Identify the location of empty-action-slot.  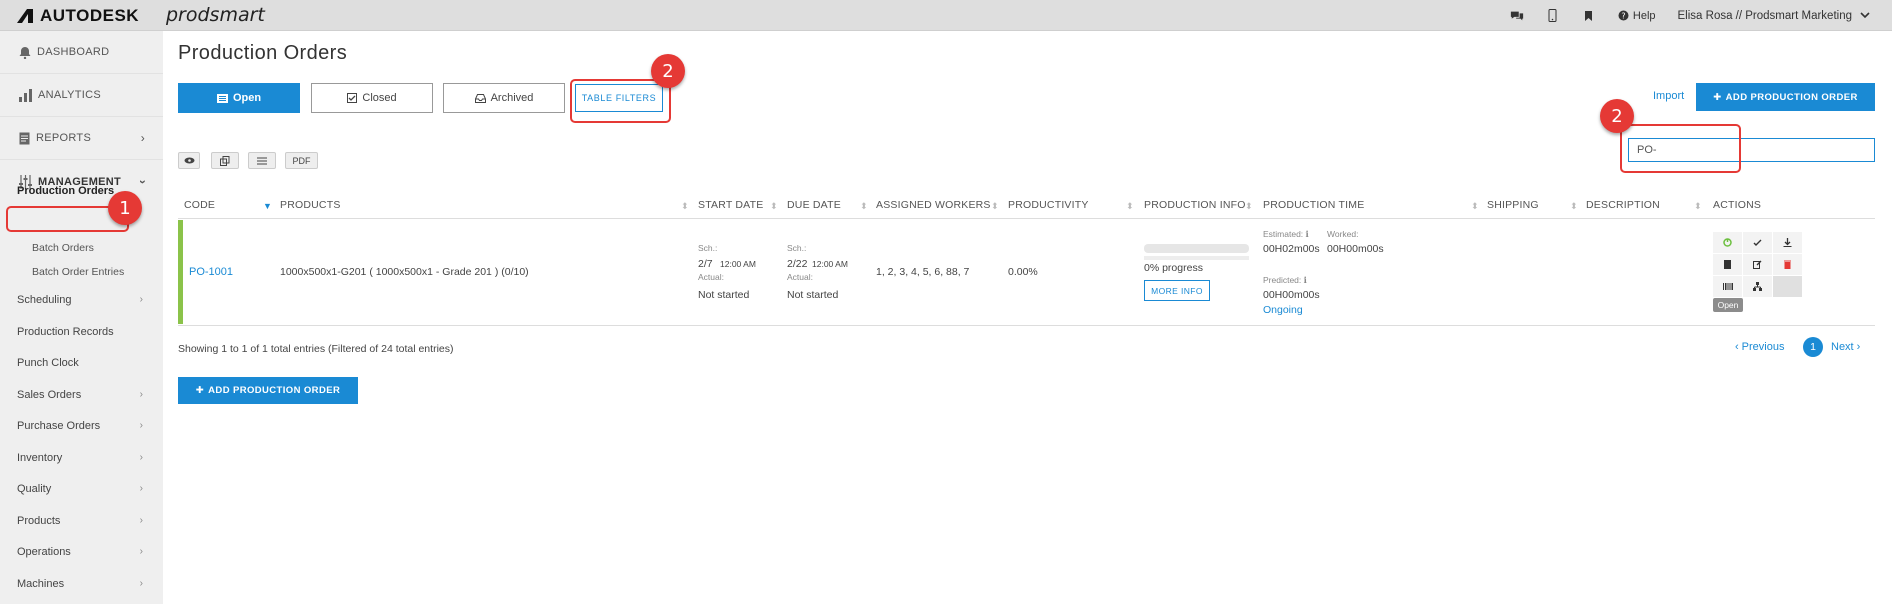
(1787, 286).